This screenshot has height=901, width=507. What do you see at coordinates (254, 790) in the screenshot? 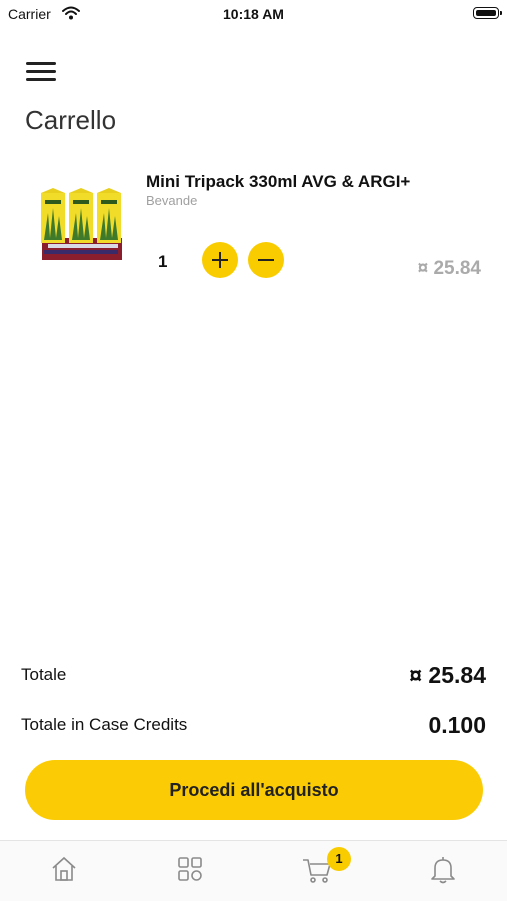
I see `checkout-button: Procedi all'acquisto` at bounding box center [254, 790].